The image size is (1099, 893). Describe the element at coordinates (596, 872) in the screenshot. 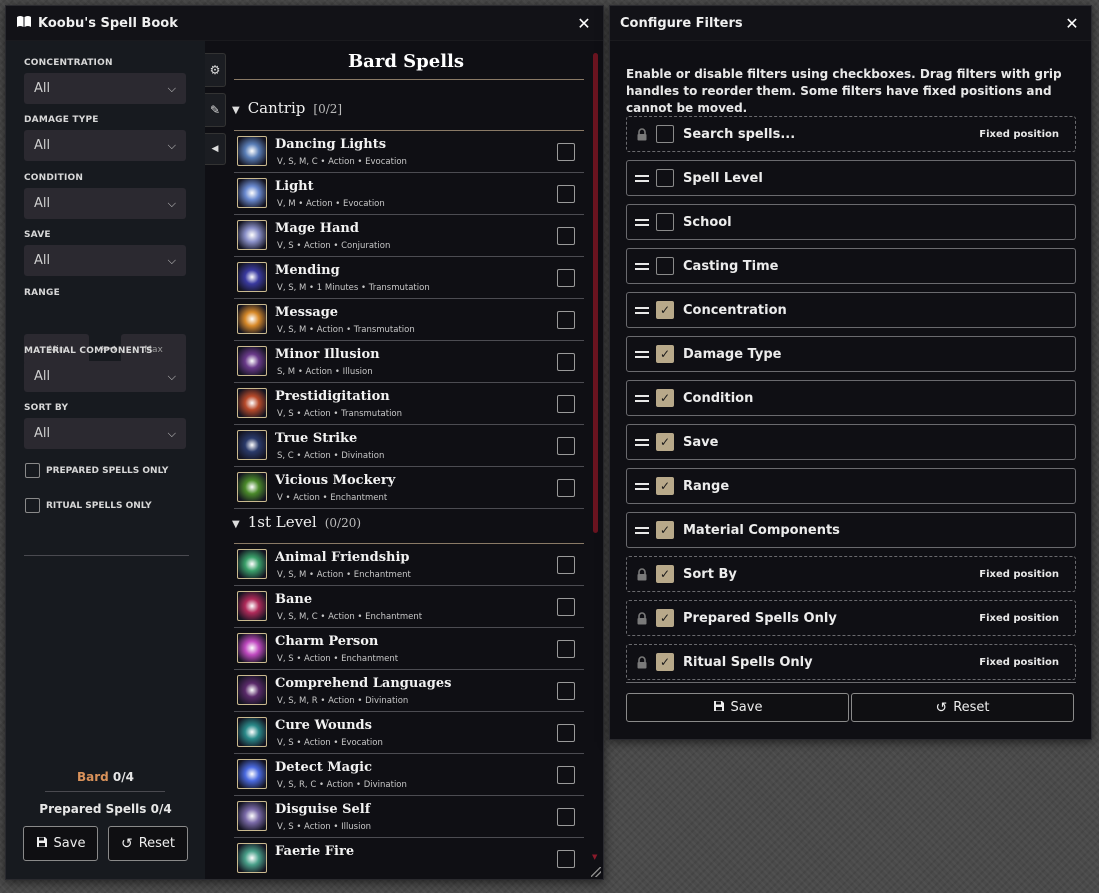

I see `resize-handle-icon` at that location.